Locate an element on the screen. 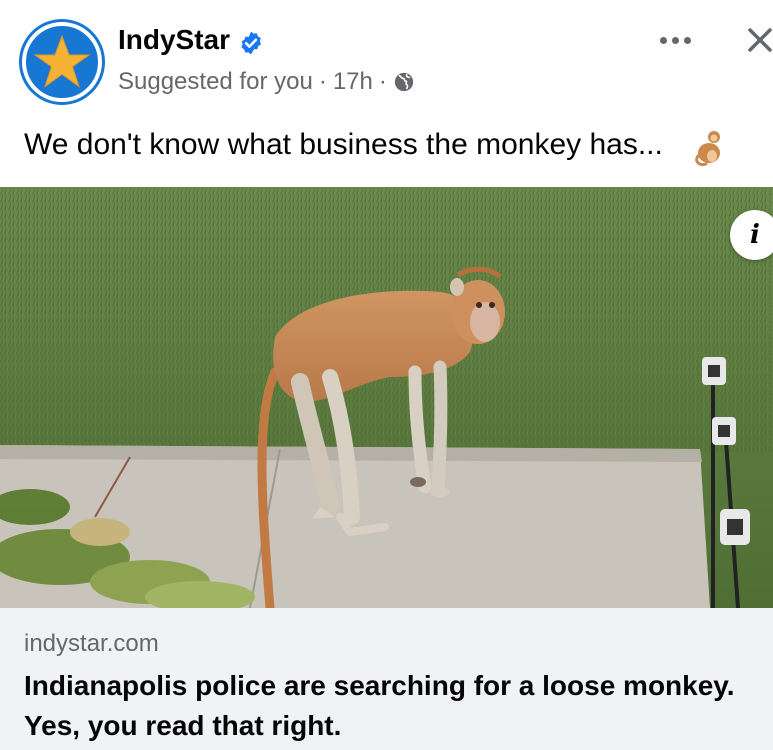 This screenshot has width=773, height=750. page-name: IndyStar is located at coordinates (174, 40).